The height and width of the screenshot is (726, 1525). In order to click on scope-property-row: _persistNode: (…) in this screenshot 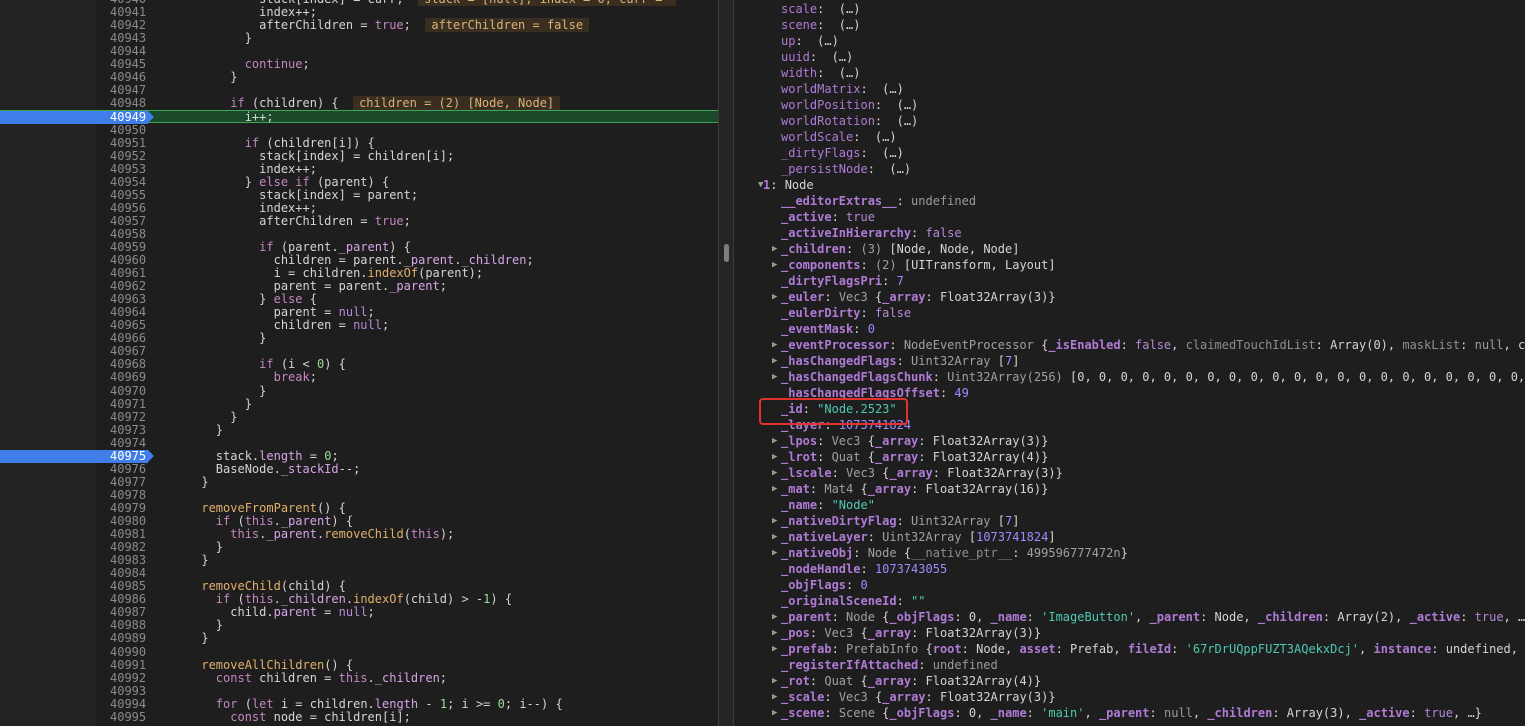, I will do `click(1129, 169)`.